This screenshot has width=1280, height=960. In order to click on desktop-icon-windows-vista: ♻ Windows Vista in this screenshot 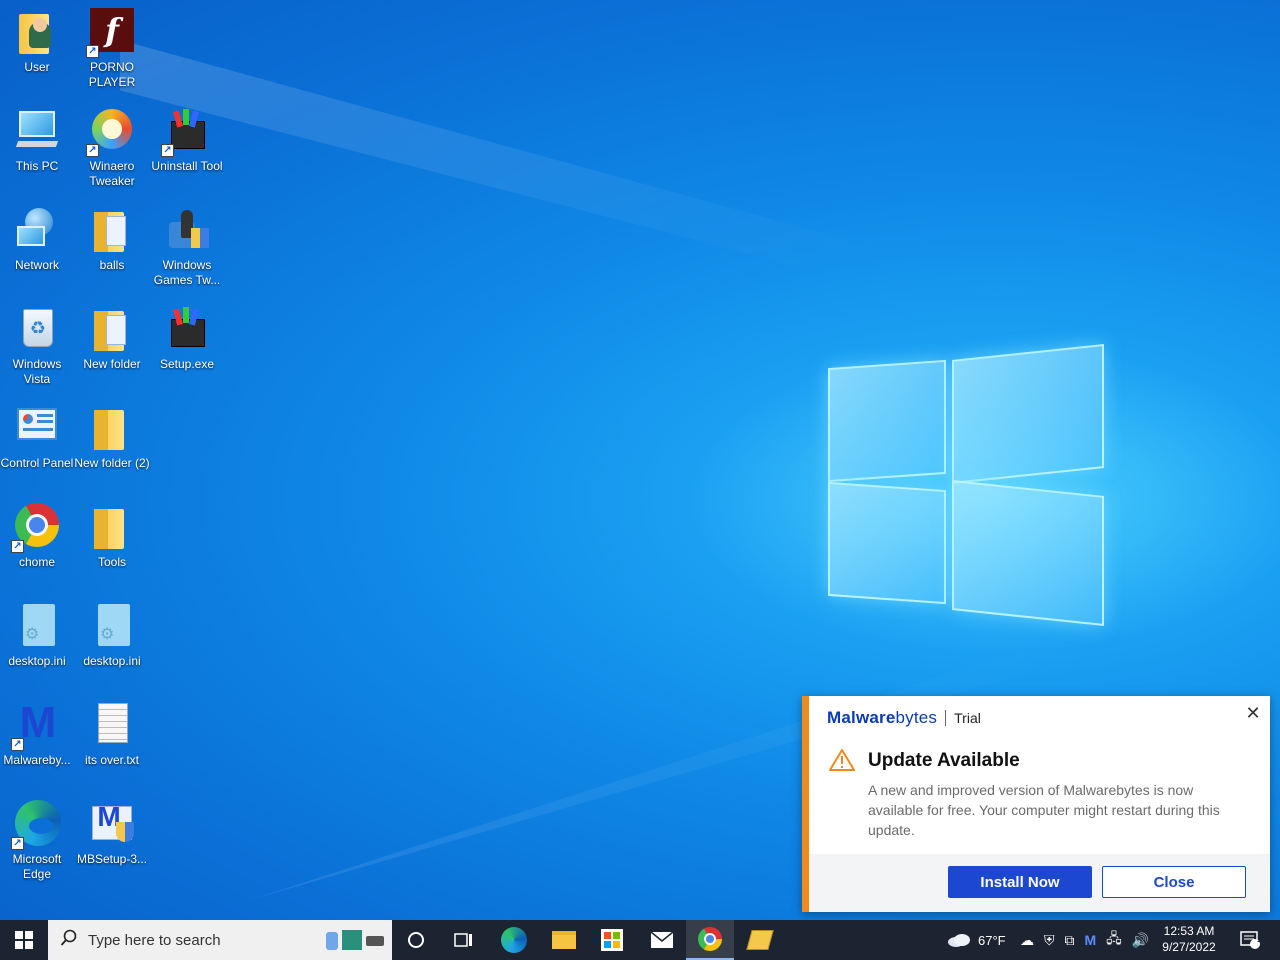, I will do `click(37, 345)`.